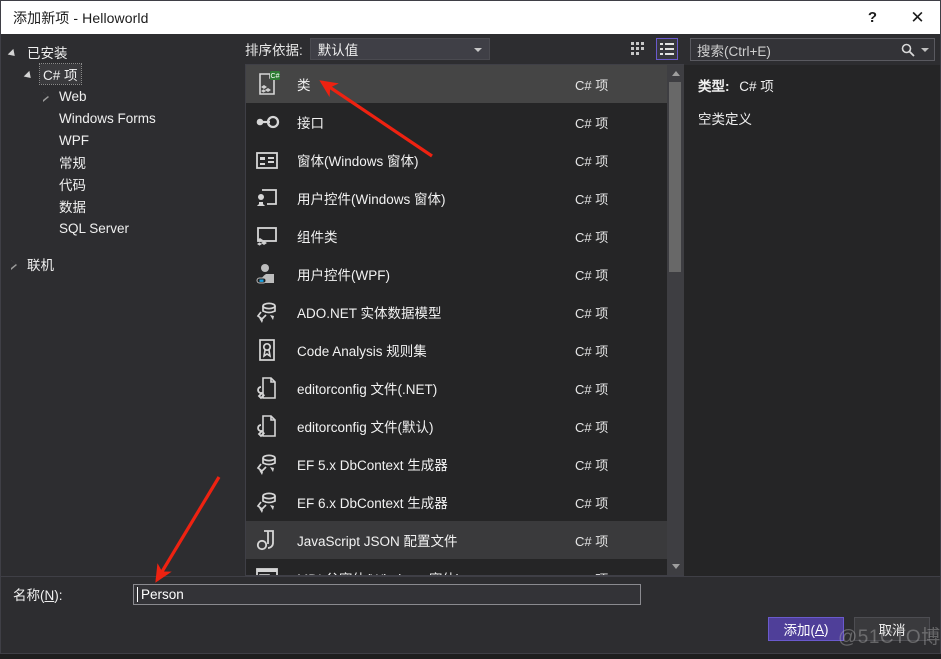  What do you see at coordinates (456, 312) in the screenshot?
I see `list-item-ado-net-entity-model: ADO.NET 实体数据模型 C# 项` at bounding box center [456, 312].